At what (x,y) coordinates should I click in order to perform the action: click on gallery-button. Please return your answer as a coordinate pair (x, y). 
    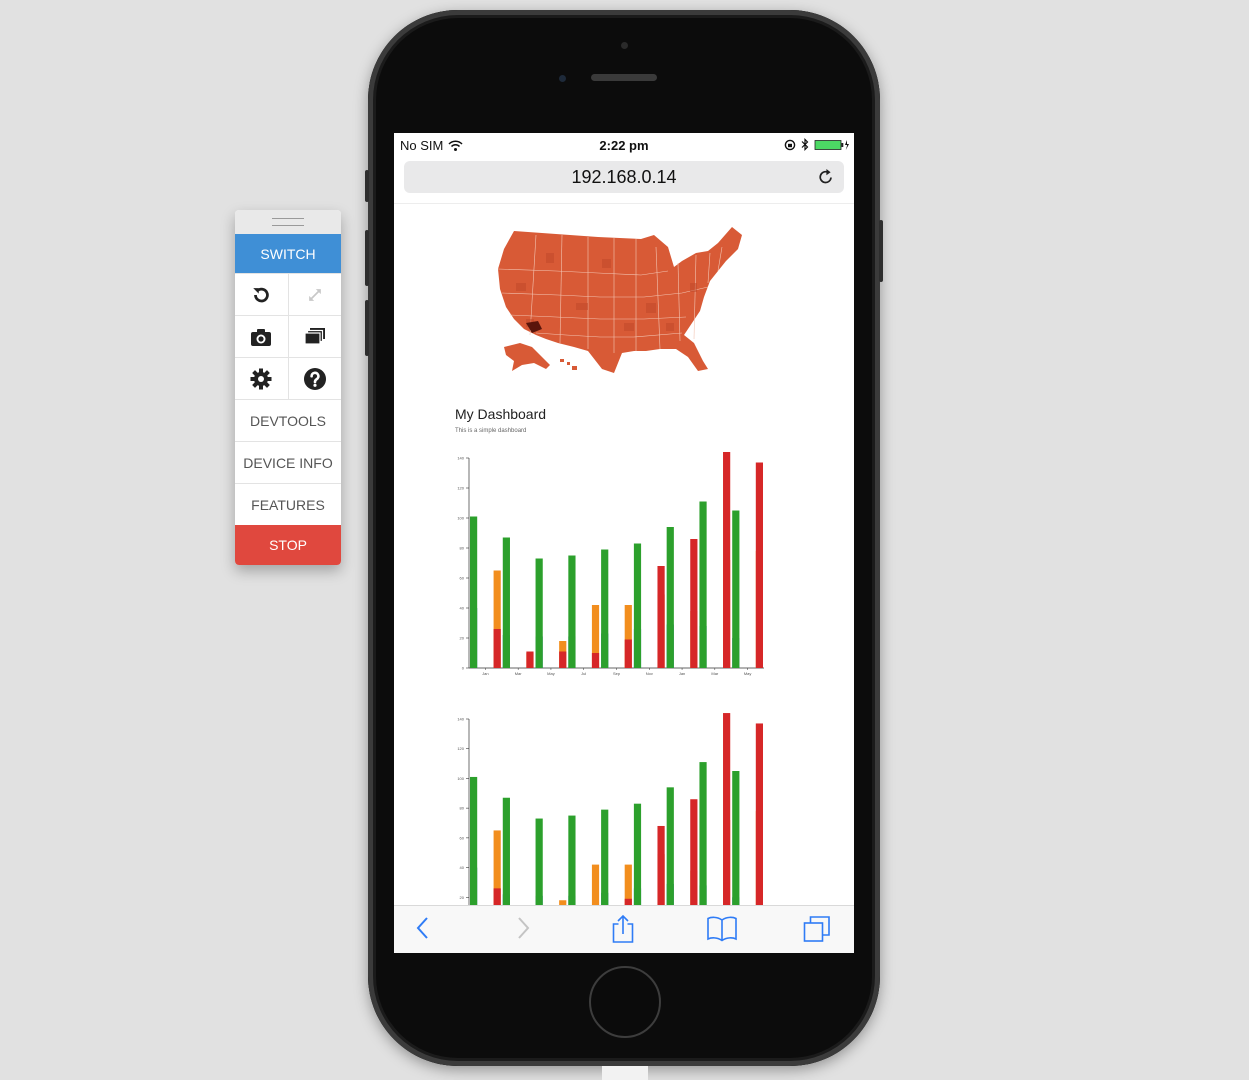
    Looking at the image, I should click on (314, 336).